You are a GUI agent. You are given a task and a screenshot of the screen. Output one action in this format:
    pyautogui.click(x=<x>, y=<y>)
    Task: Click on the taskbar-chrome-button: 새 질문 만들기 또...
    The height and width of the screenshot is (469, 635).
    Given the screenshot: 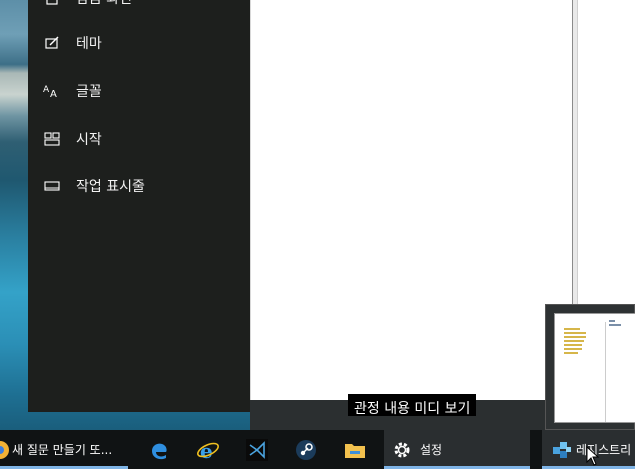 What is the action you would take?
    pyautogui.click(x=64, y=449)
    